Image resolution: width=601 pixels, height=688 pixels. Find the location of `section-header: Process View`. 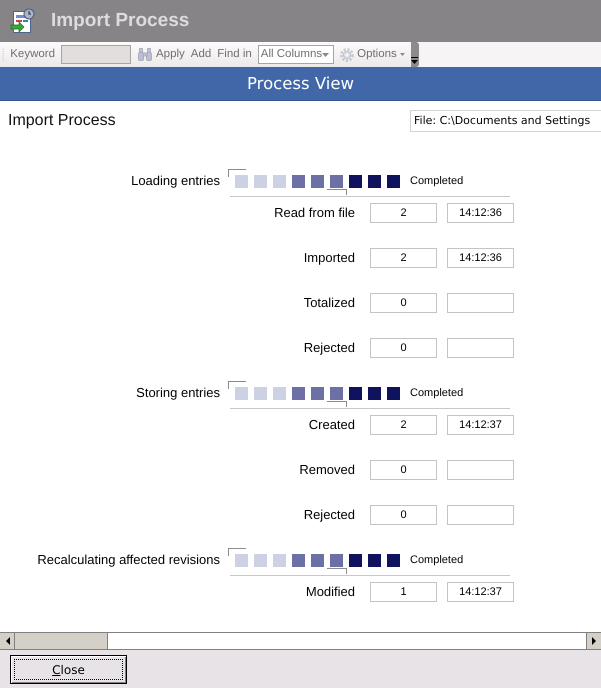

section-header: Process View is located at coordinates (300, 84).